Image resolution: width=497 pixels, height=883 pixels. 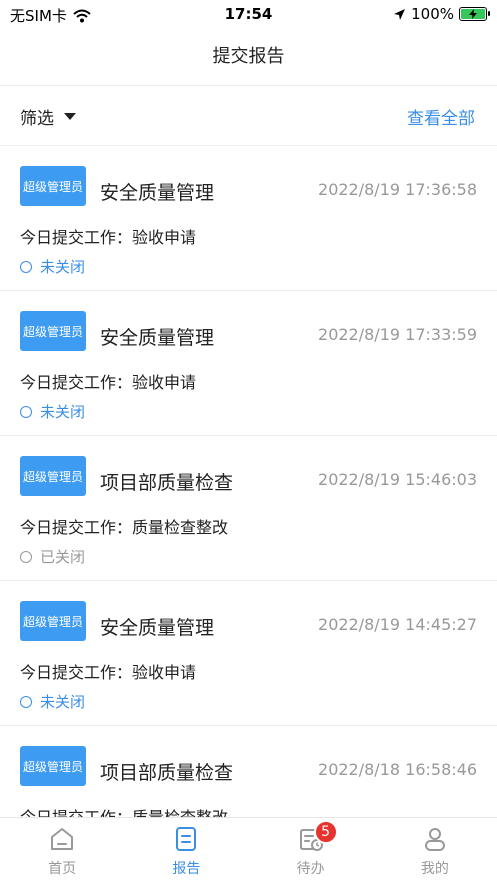 What do you see at coordinates (434, 869) in the screenshot?
I see `tab-label: 我的` at bounding box center [434, 869].